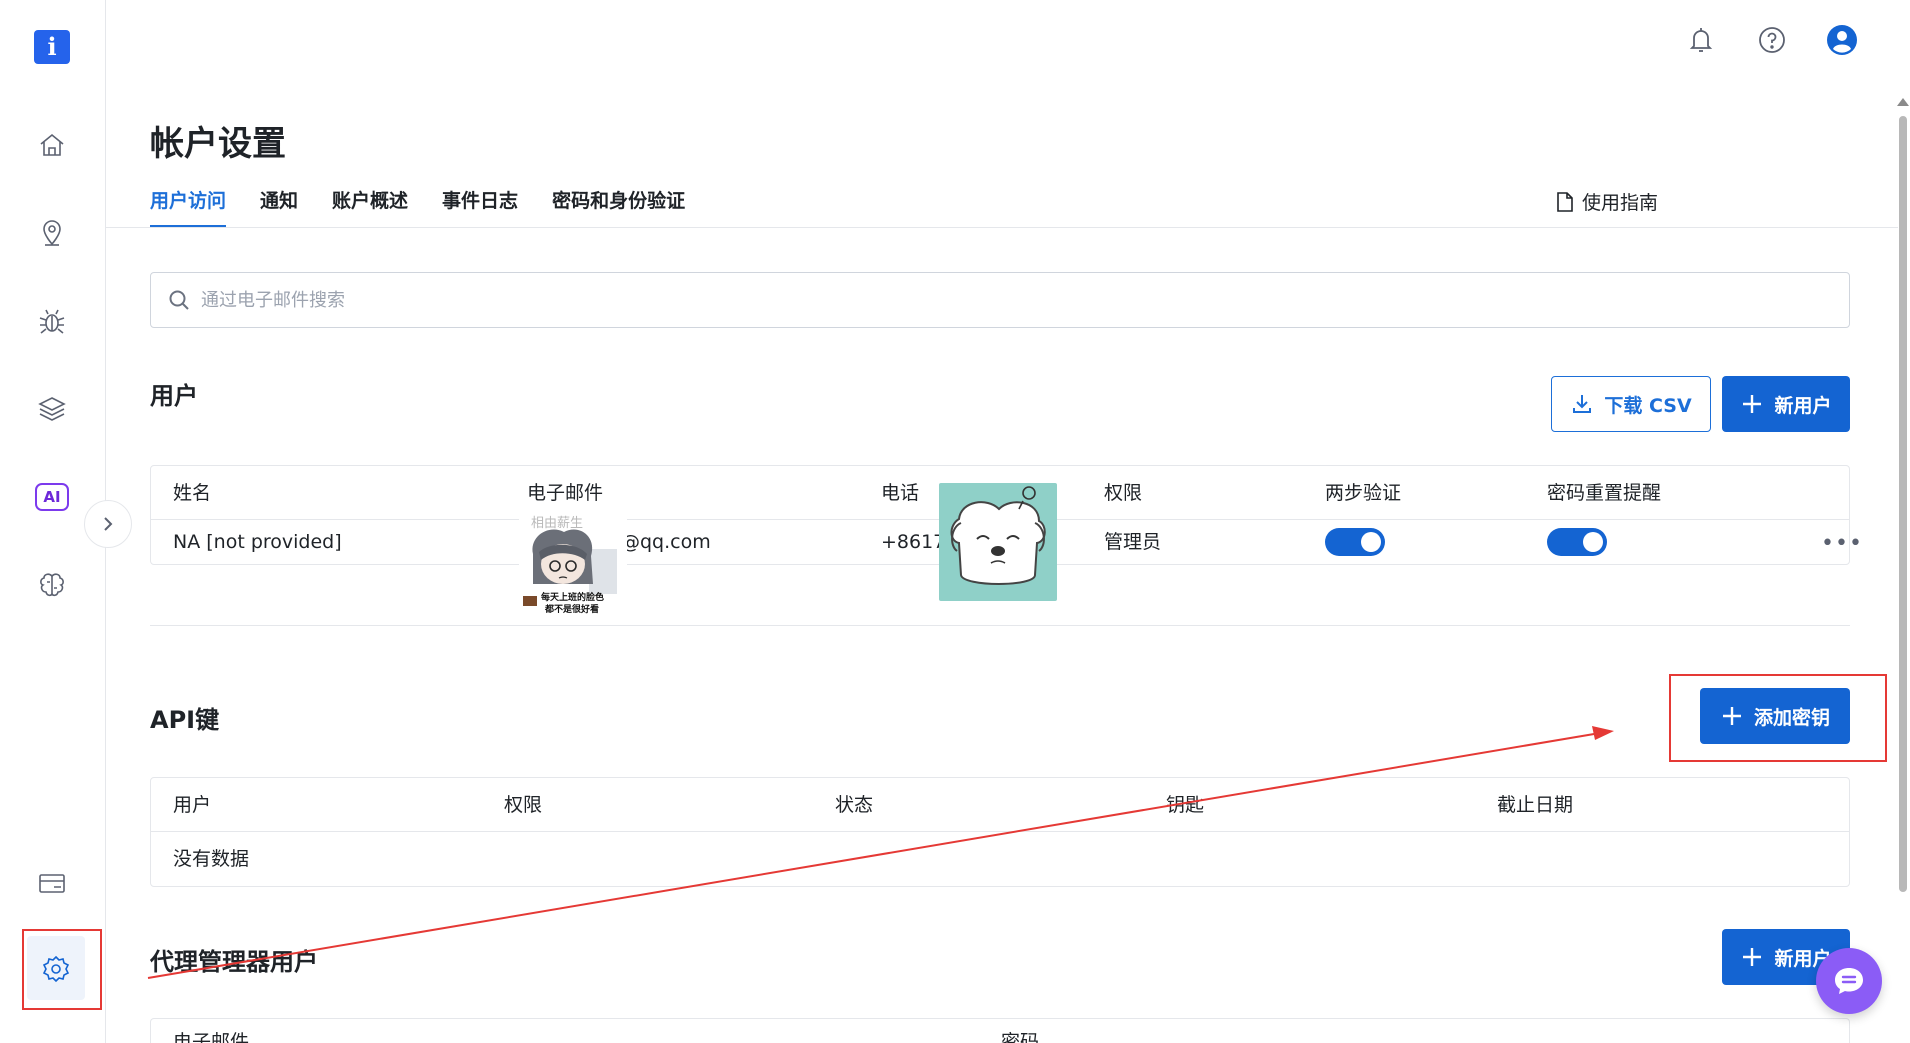  What do you see at coordinates (1648, 405) in the screenshot?
I see `download-csv-label: 下载 CSV` at bounding box center [1648, 405].